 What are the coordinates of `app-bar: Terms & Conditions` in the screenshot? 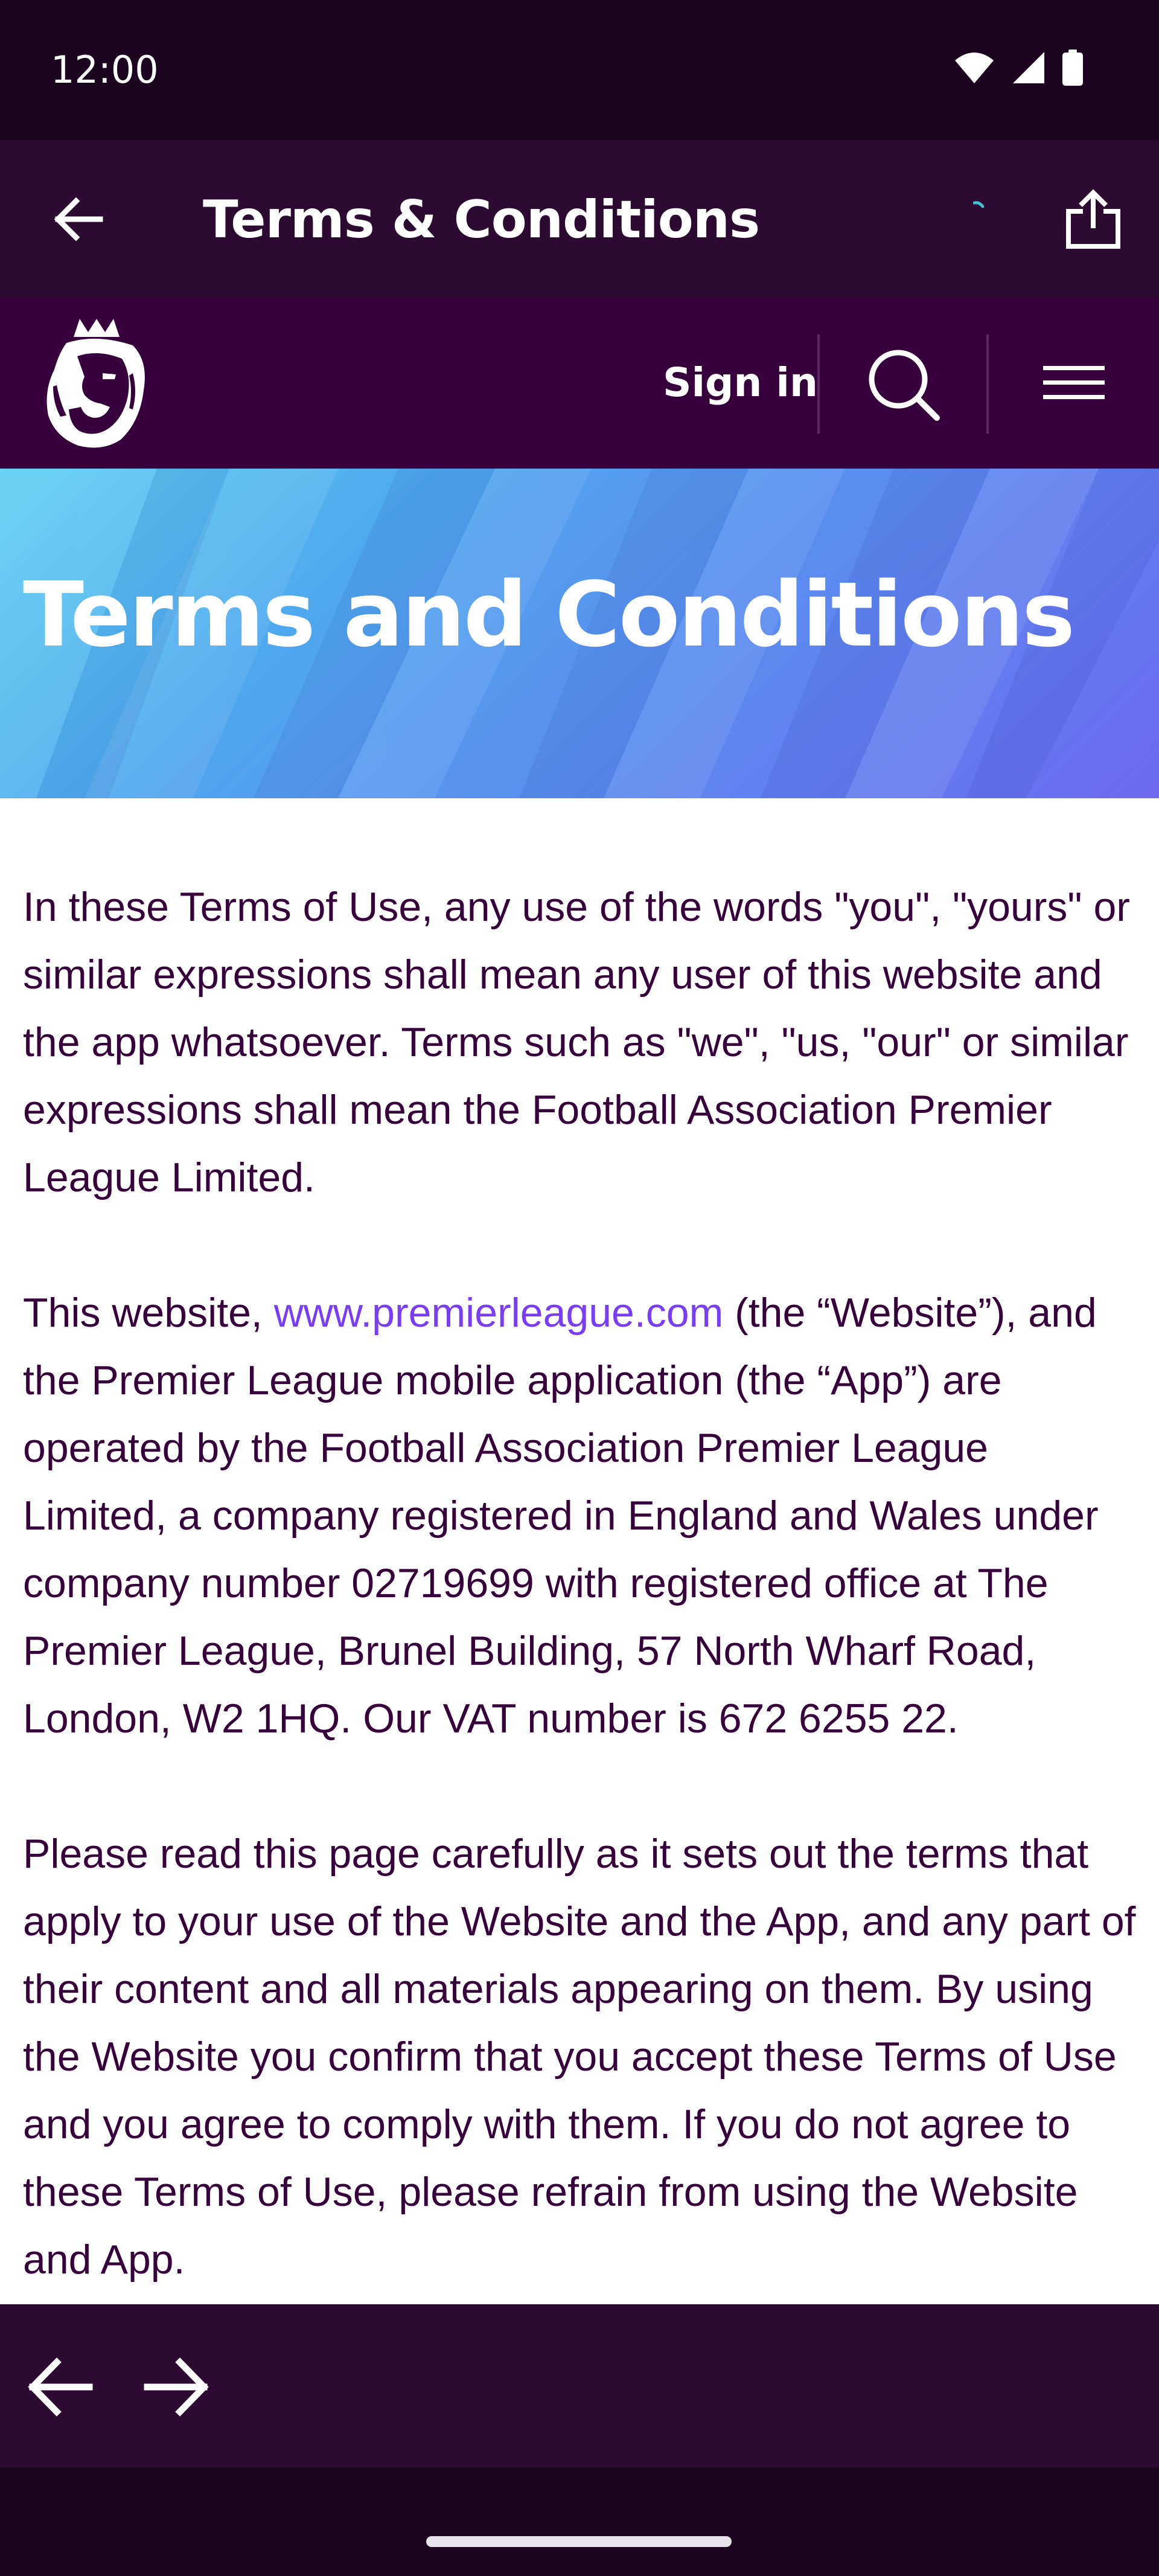 It's located at (579, 219).